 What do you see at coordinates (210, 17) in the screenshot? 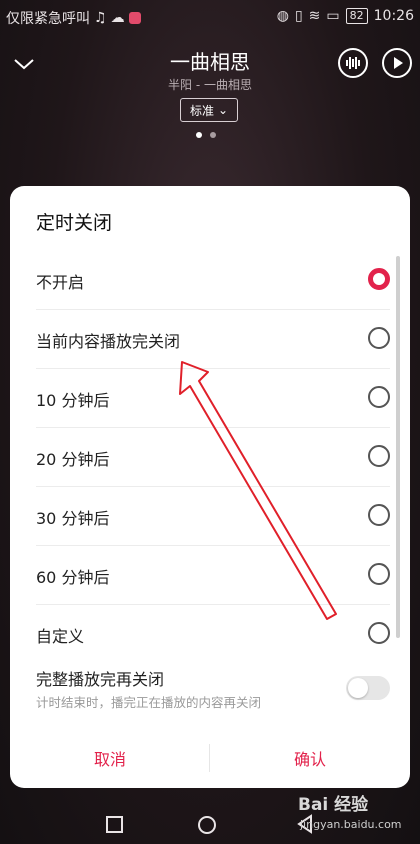
I see `status-bar: 仅限紧急呼叫 ♫ ☁ ◍ ▯ ≋ ▭ 82 10:26` at bounding box center [210, 17].